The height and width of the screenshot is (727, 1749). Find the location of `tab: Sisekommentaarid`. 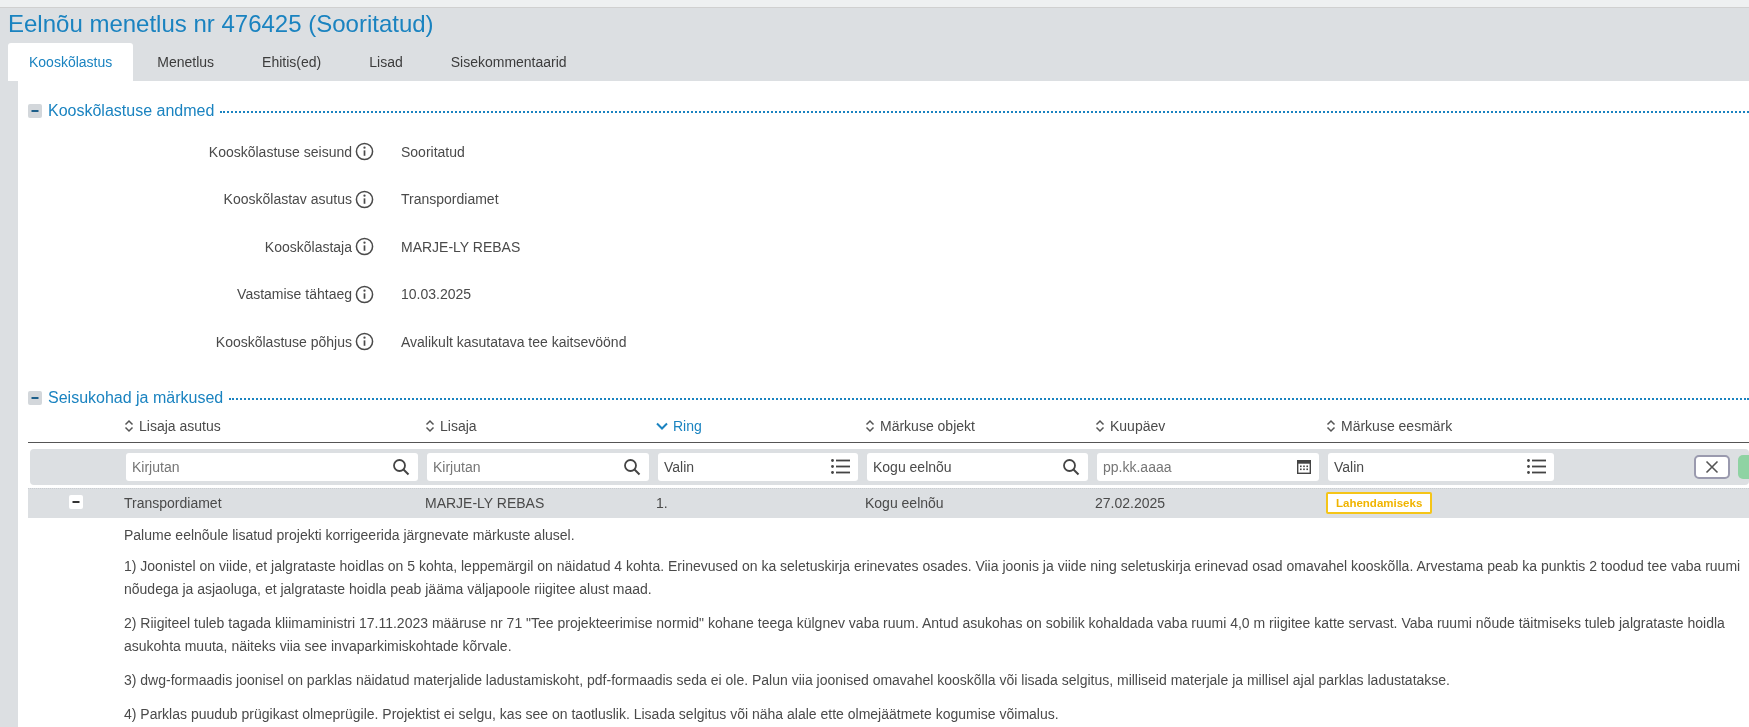

tab: Sisekommentaarid is located at coordinates (508, 62).